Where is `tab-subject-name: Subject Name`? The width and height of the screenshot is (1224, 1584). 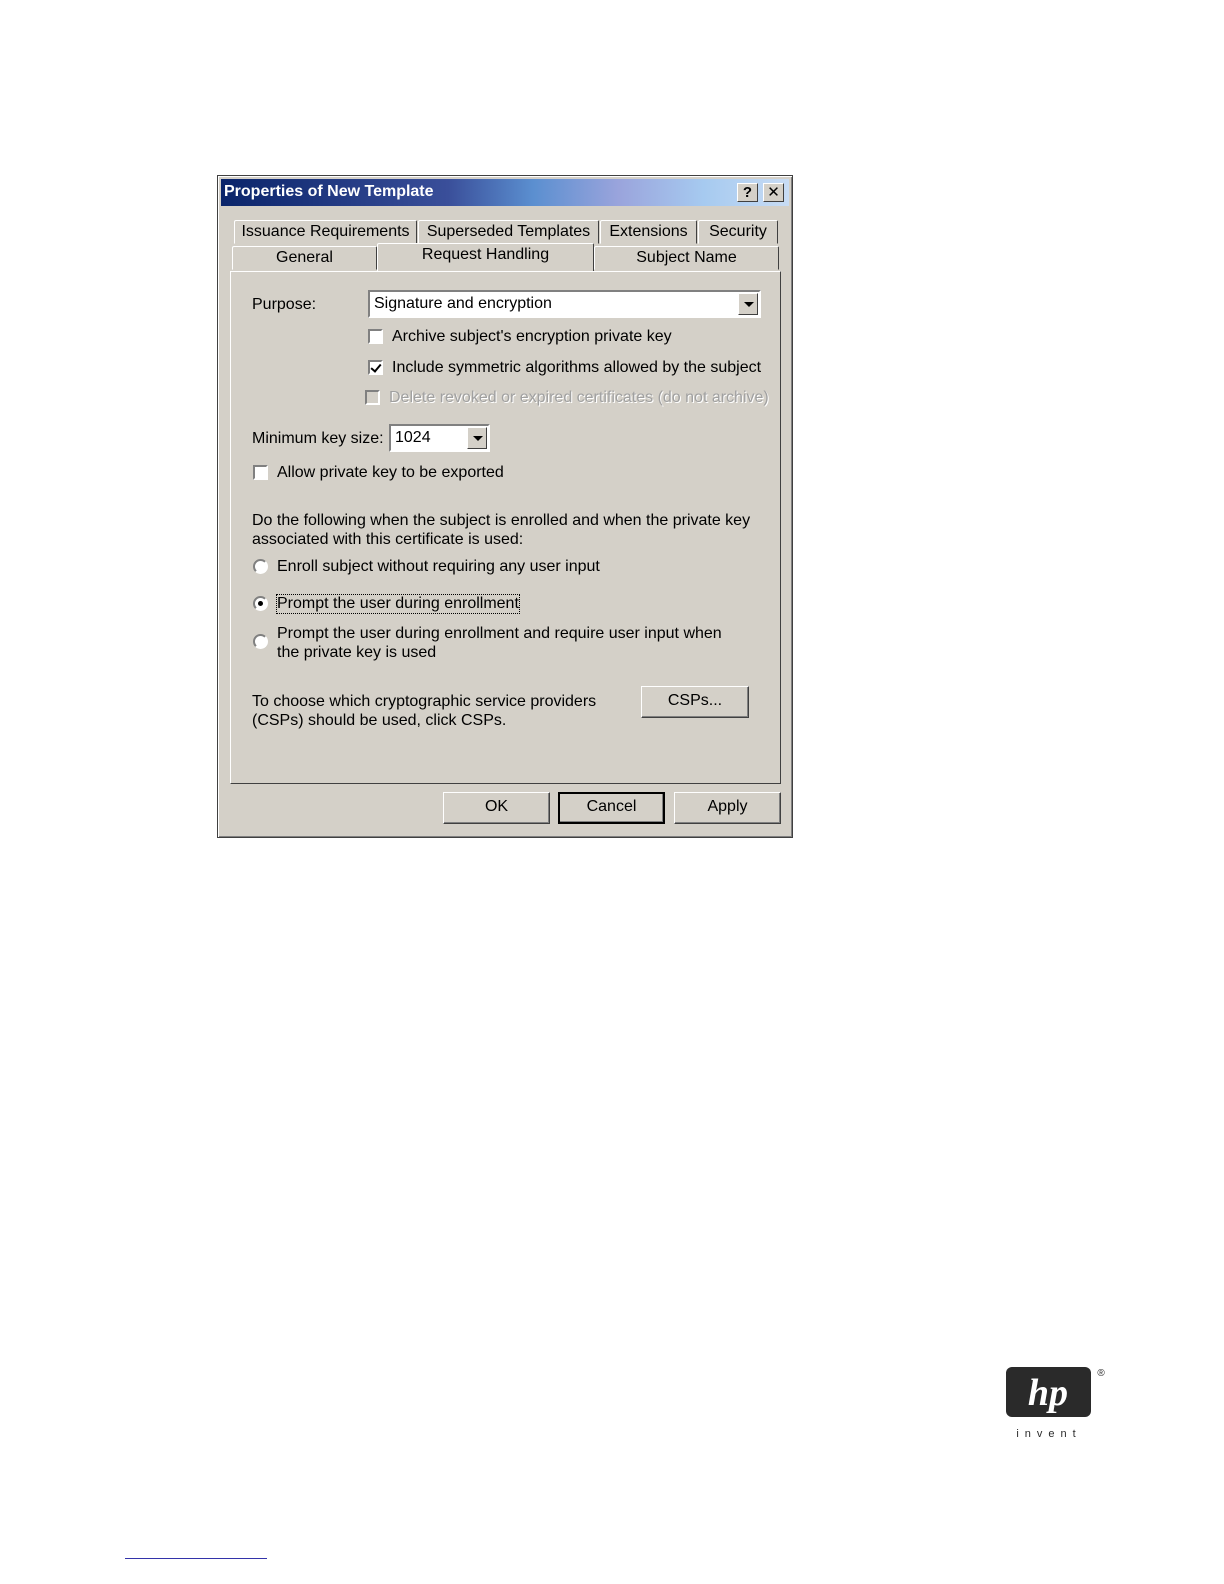
tab-subject-name: Subject Name is located at coordinates (686, 258).